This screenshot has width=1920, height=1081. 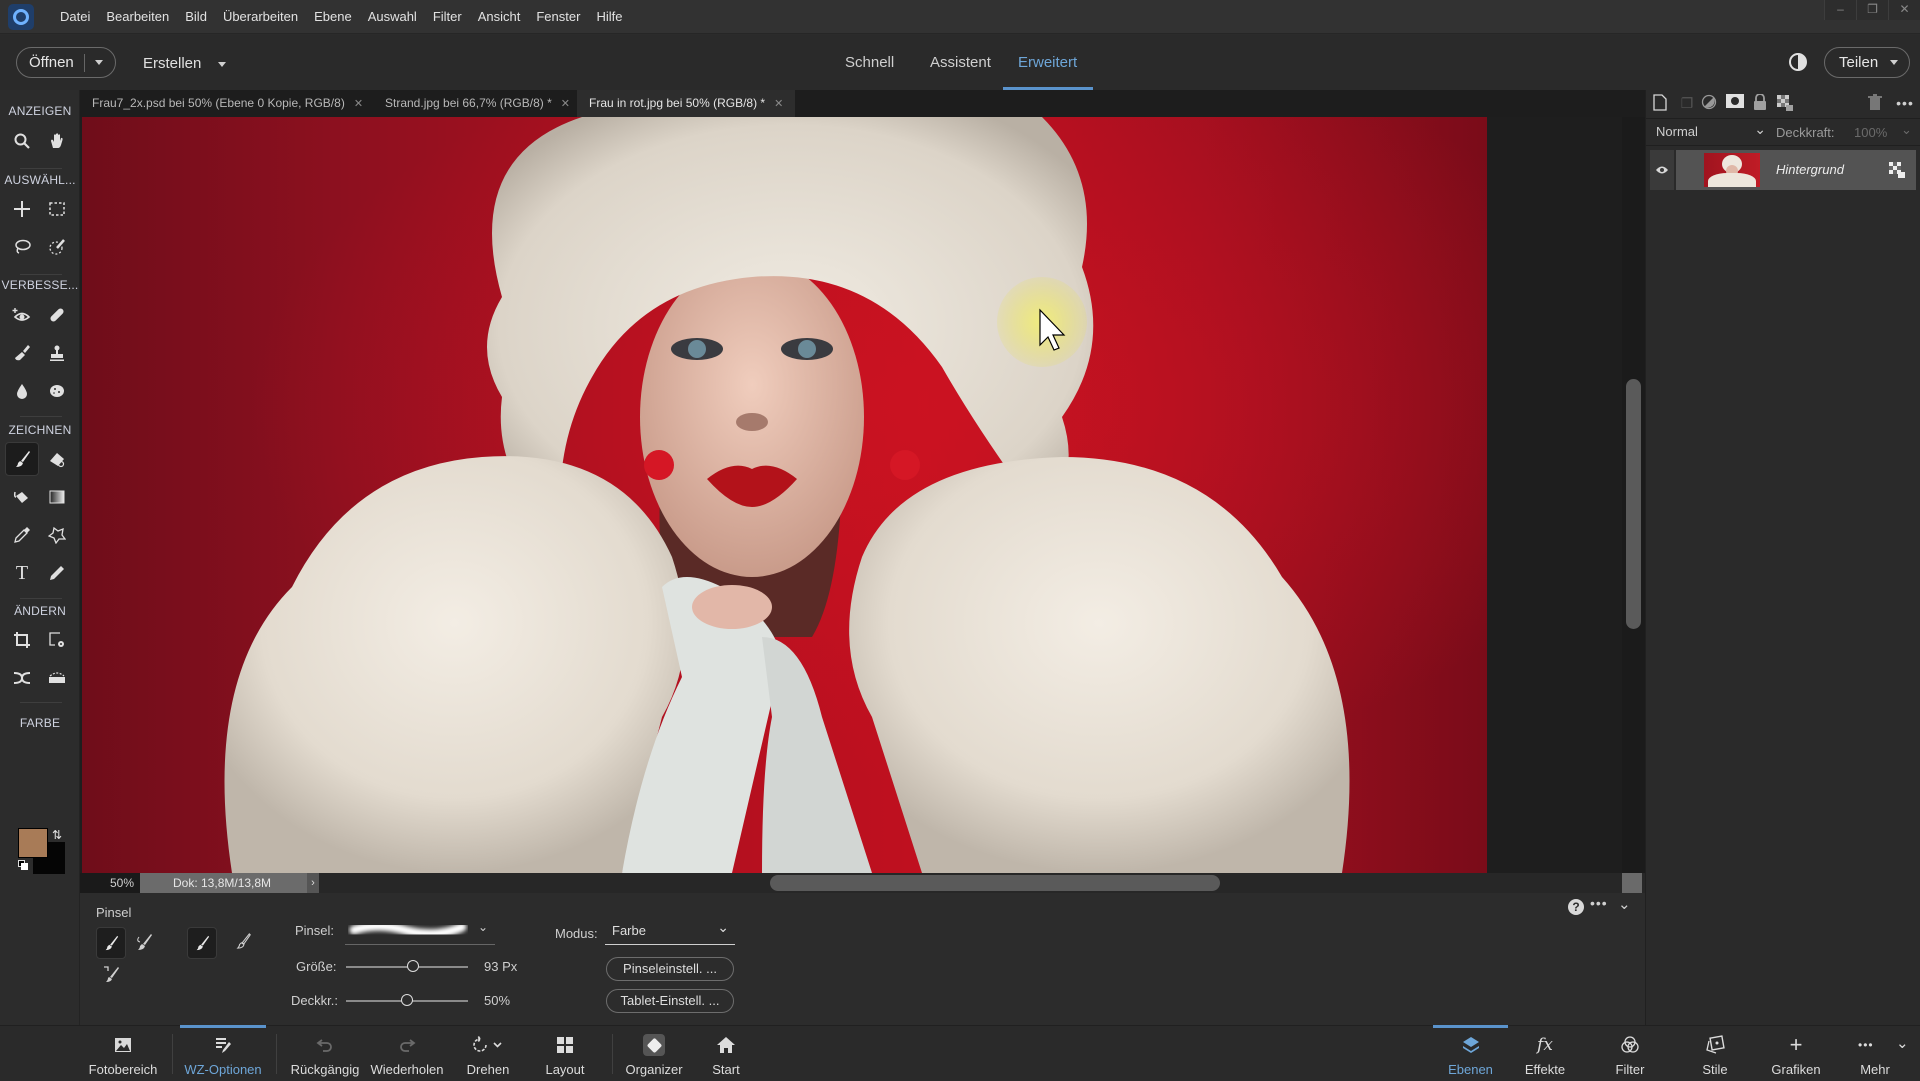 What do you see at coordinates (137, 17) in the screenshot?
I see `menu-bearbeiten: Bearbeiten` at bounding box center [137, 17].